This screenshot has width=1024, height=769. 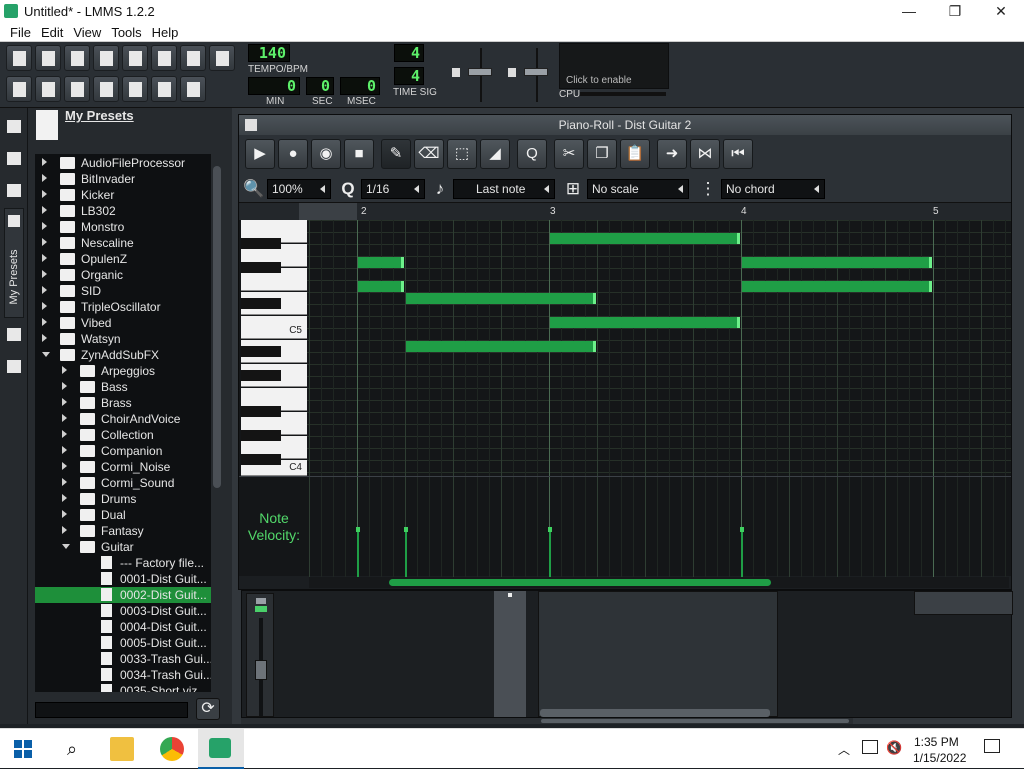 What do you see at coordinates (260, 154) in the screenshot?
I see `play-button: ▶` at bounding box center [260, 154].